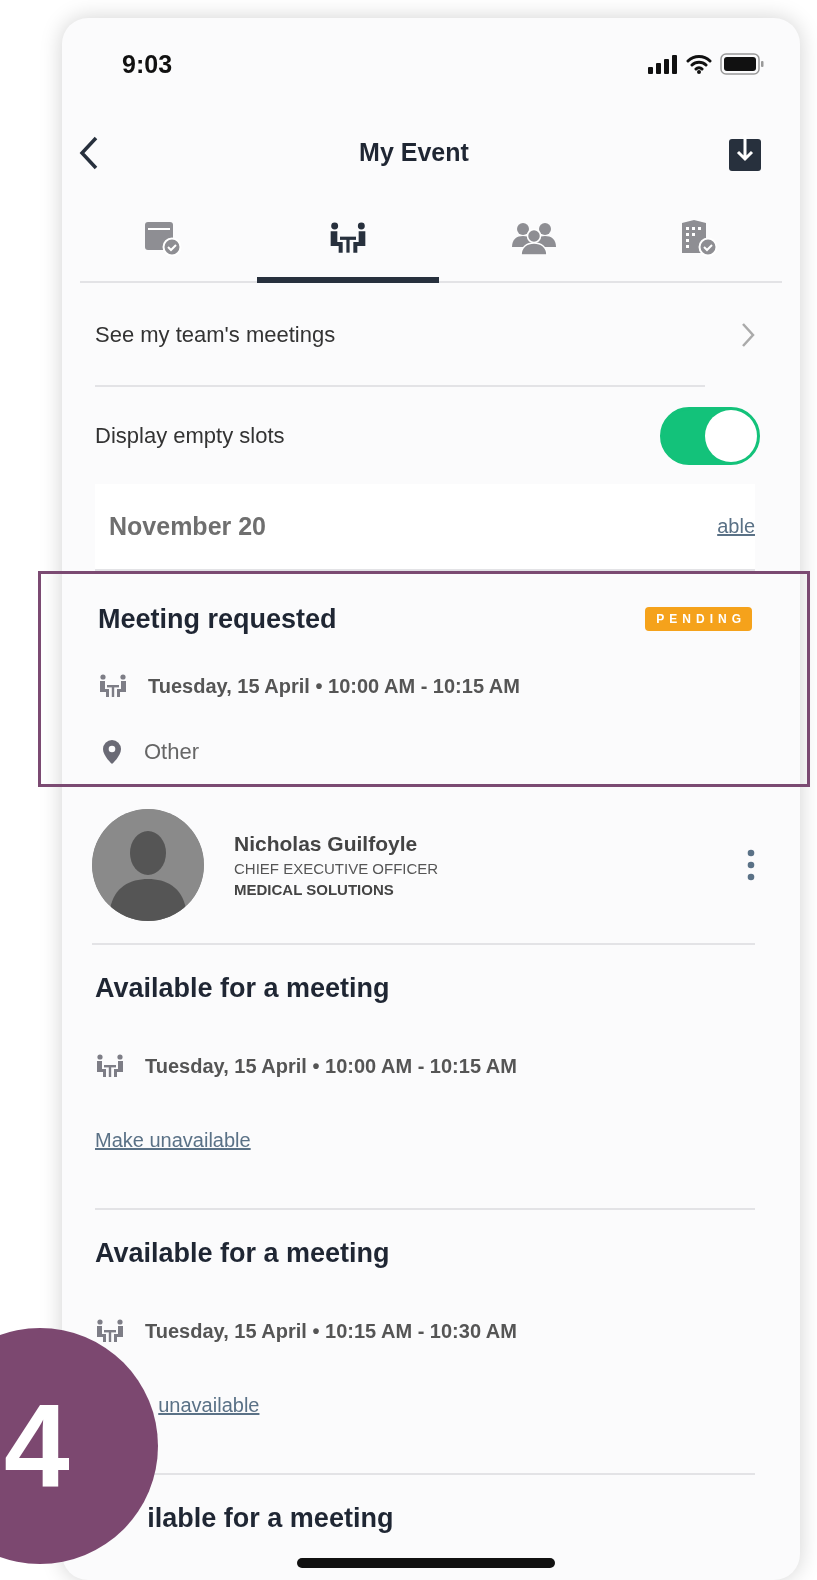 The width and height of the screenshot is (817, 1580). I want to click on slot-title: ilable for a meeting, so click(270, 1518).